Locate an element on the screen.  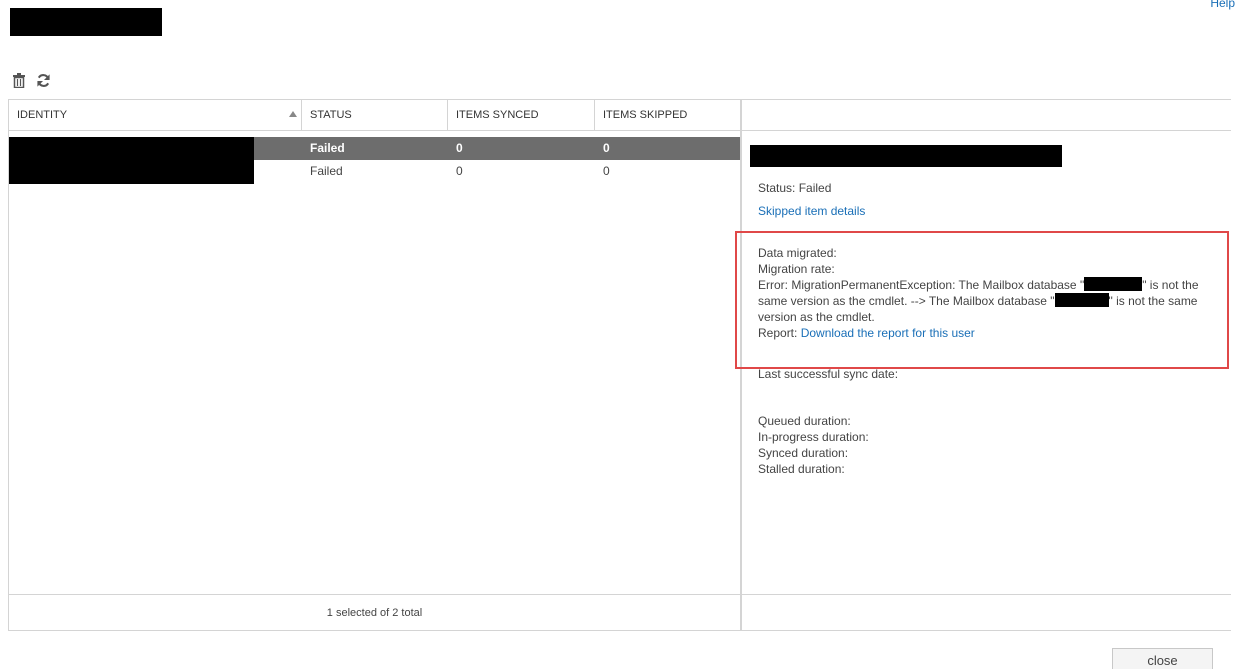
column-items-synced: ITEMS SYNCED is located at coordinates (521, 115).